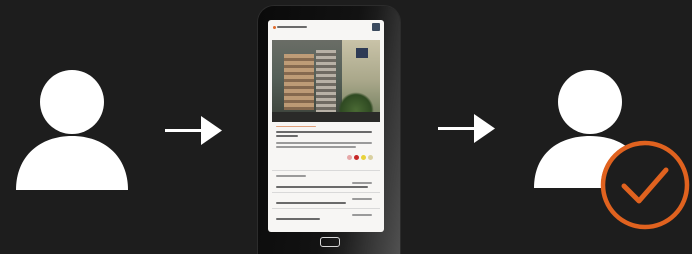  Describe the element at coordinates (326, 81) in the screenshot. I see `hero-image` at that location.